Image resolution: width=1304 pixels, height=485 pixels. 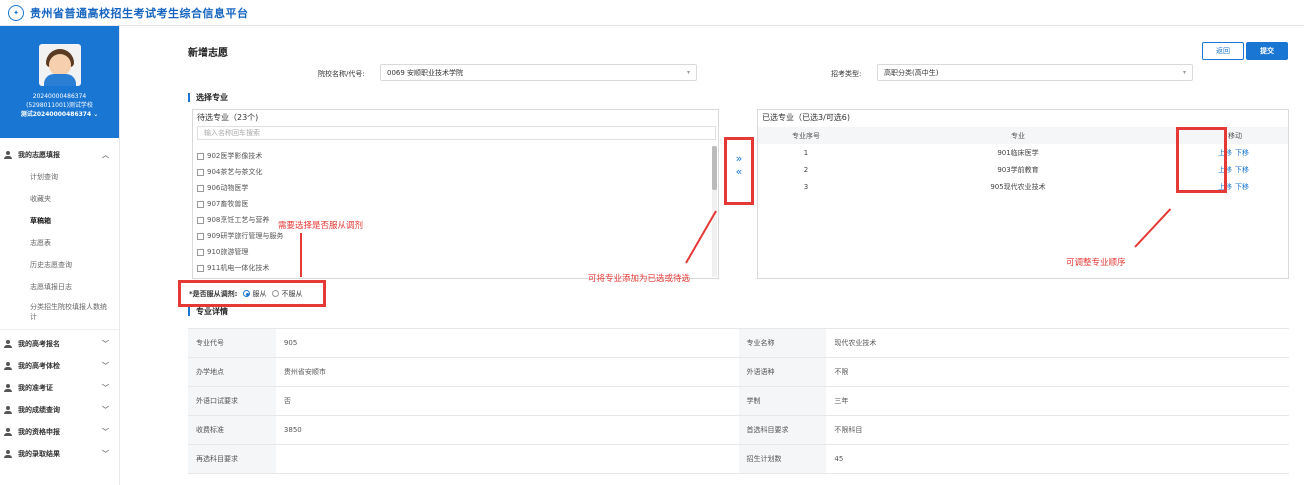 What do you see at coordinates (1035, 72) in the screenshot?
I see `type-select: 高职分类(高中生) ▾` at bounding box center [1035, 72].